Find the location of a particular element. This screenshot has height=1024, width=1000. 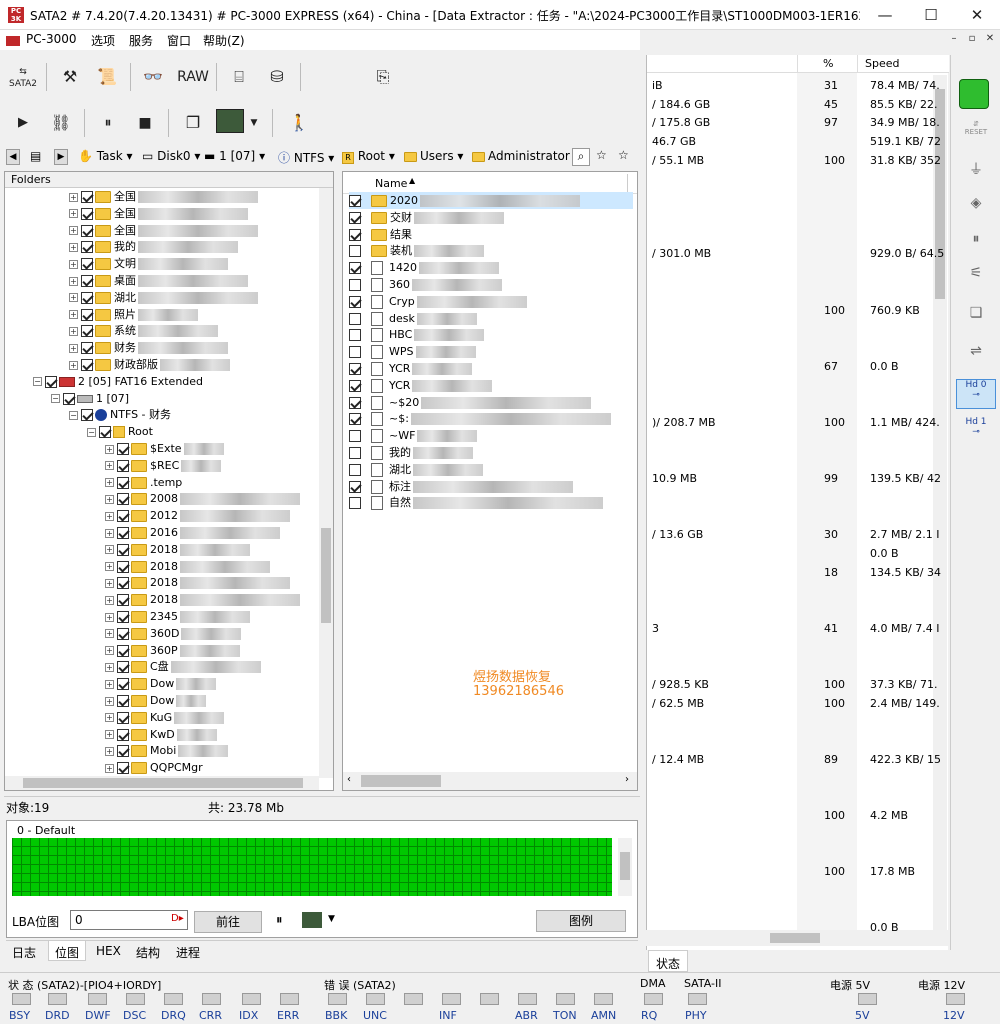

tree-item: + 财政部版 is located at coordinates (149, 364).